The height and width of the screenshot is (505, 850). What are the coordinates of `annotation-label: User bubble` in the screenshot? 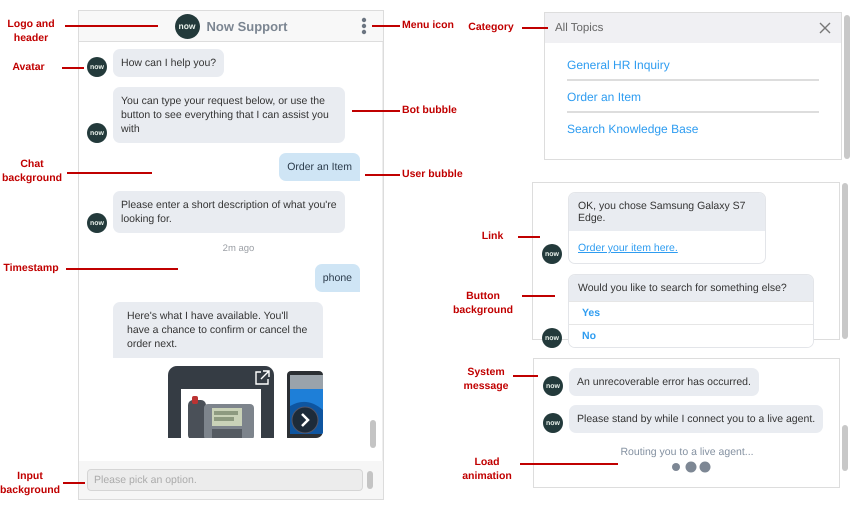 It's located at (433, 174).